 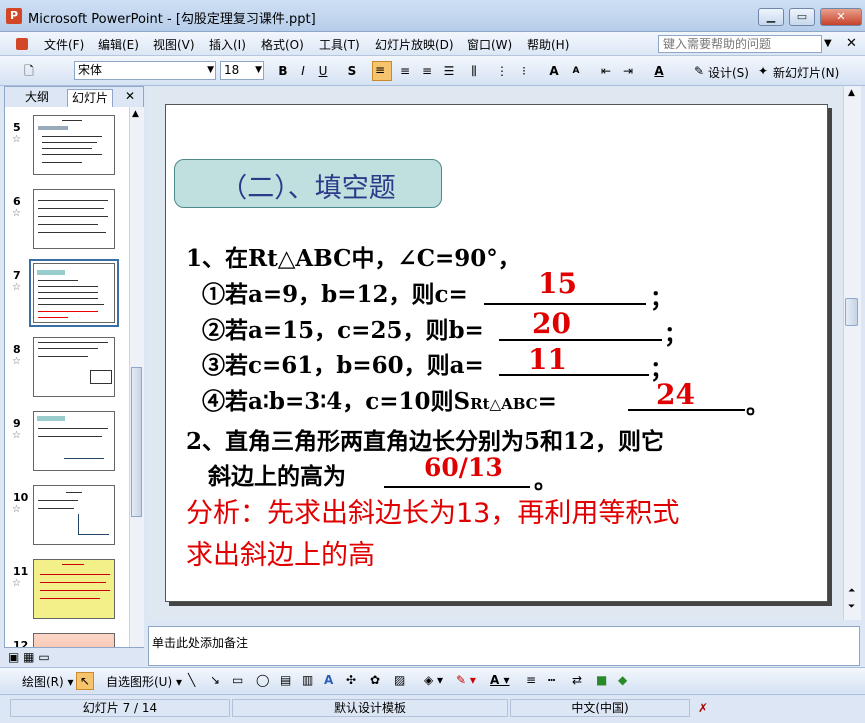 What do you see at coordinates (547, 401) in the screenshot?
I see `question-1d-equals: =` at bounding box center [547, 401].